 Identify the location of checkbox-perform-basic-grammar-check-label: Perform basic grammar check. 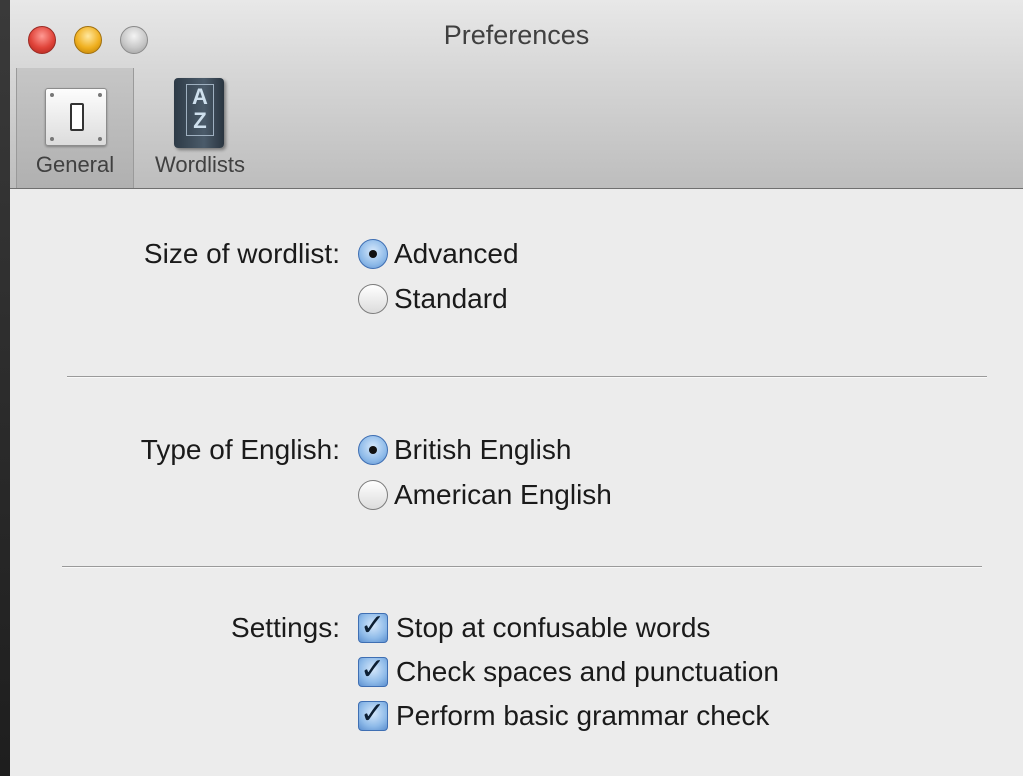
(583, 715).